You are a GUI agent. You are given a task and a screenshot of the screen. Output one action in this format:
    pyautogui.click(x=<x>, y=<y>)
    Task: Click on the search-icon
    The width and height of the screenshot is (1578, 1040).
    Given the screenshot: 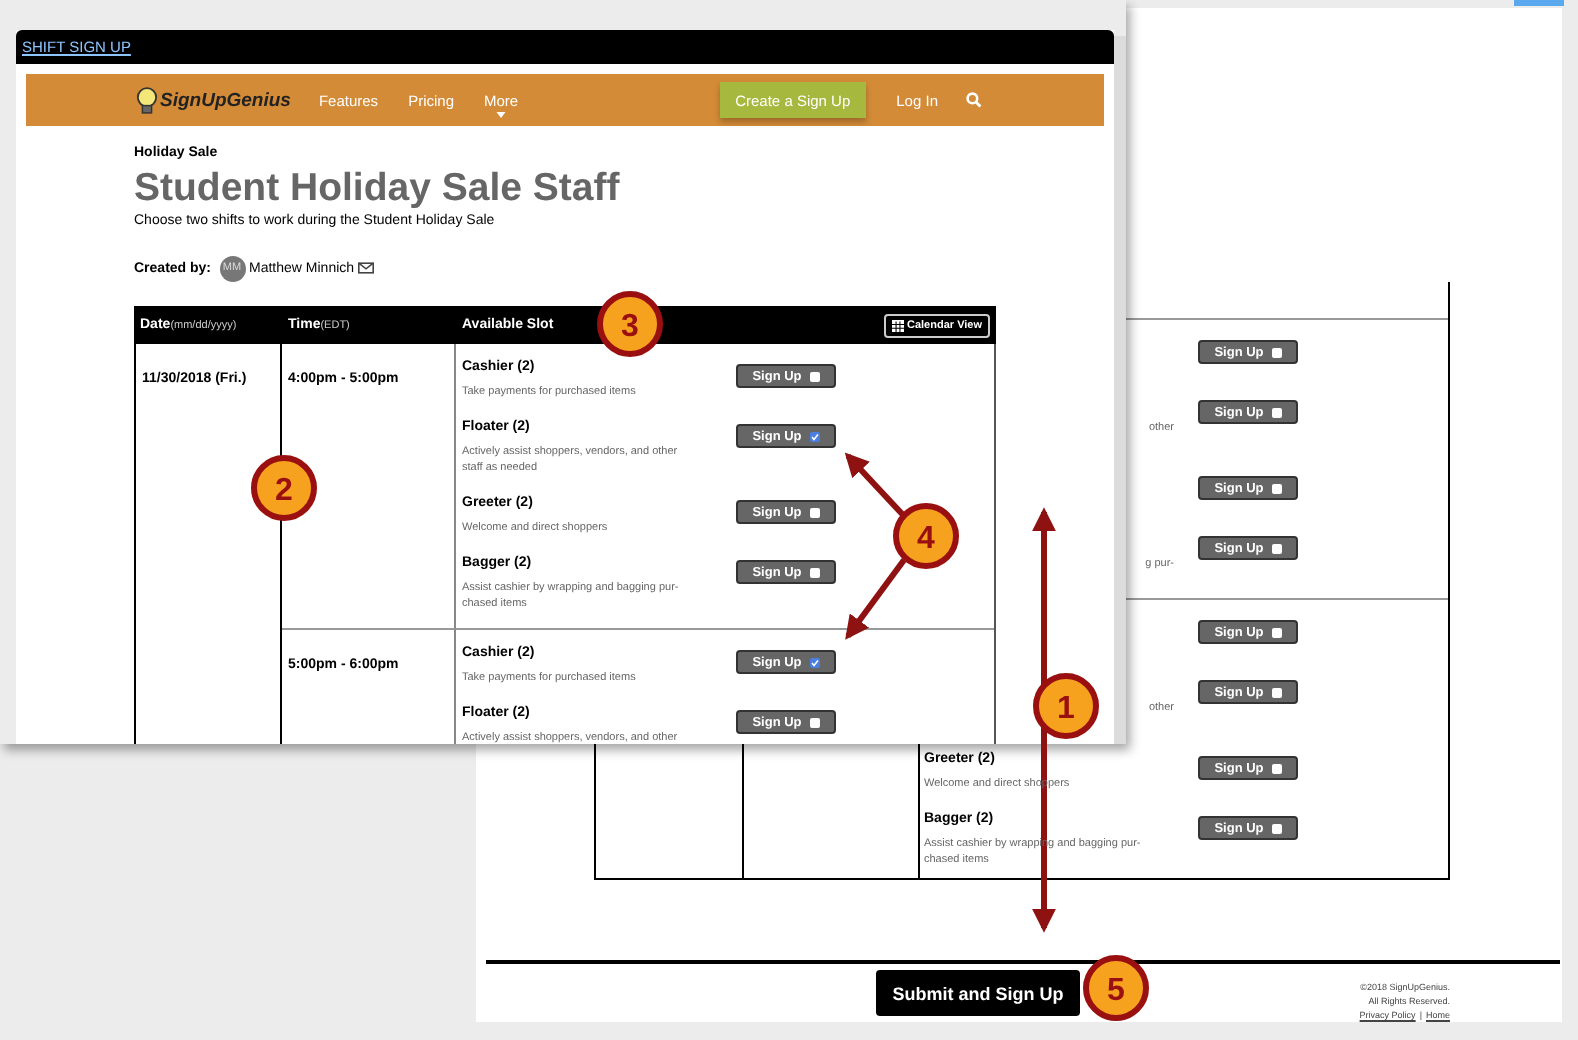 What is the action you would take?
    pyautogui.click(x=974, y=100)
    